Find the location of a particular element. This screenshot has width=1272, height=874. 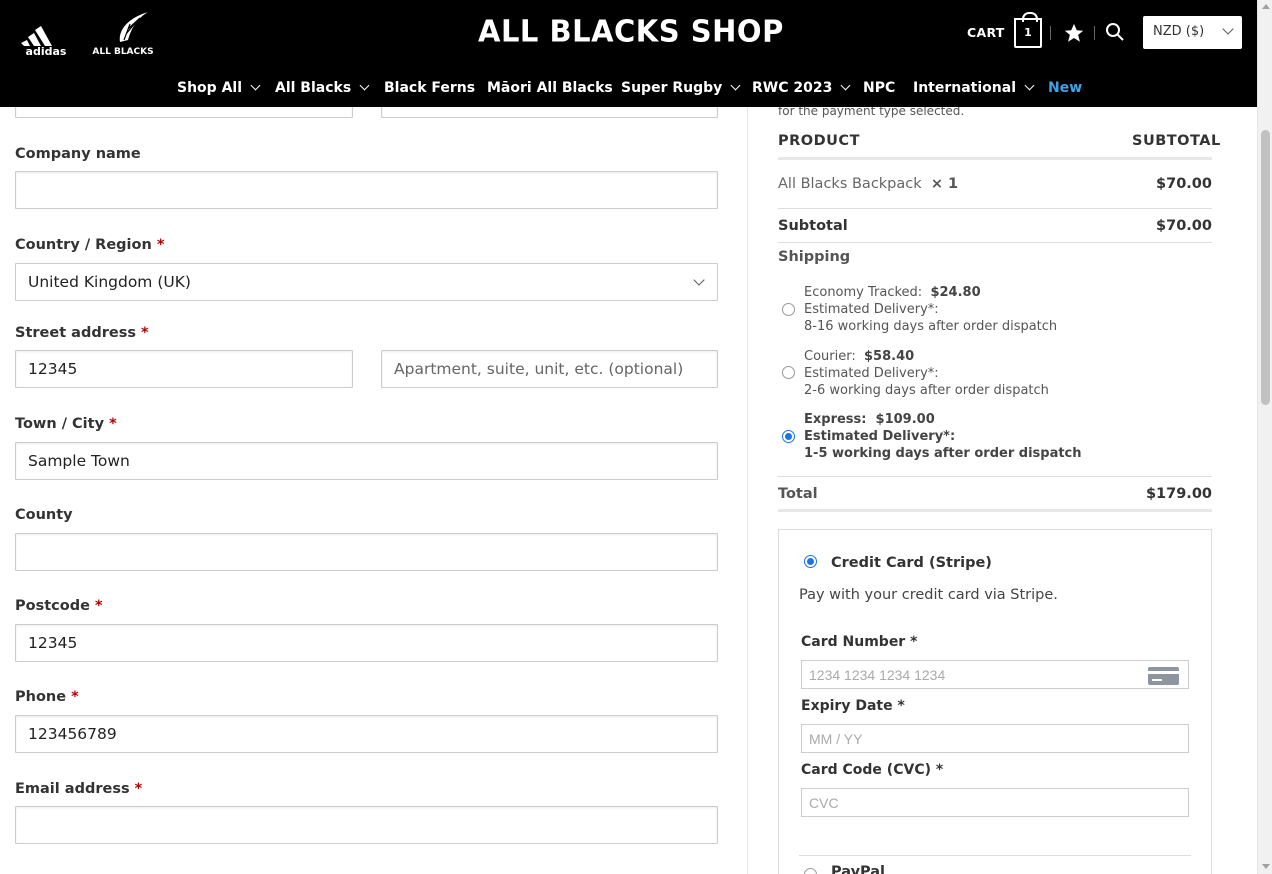

company-label: Company name is located at coordinates (78, 154).